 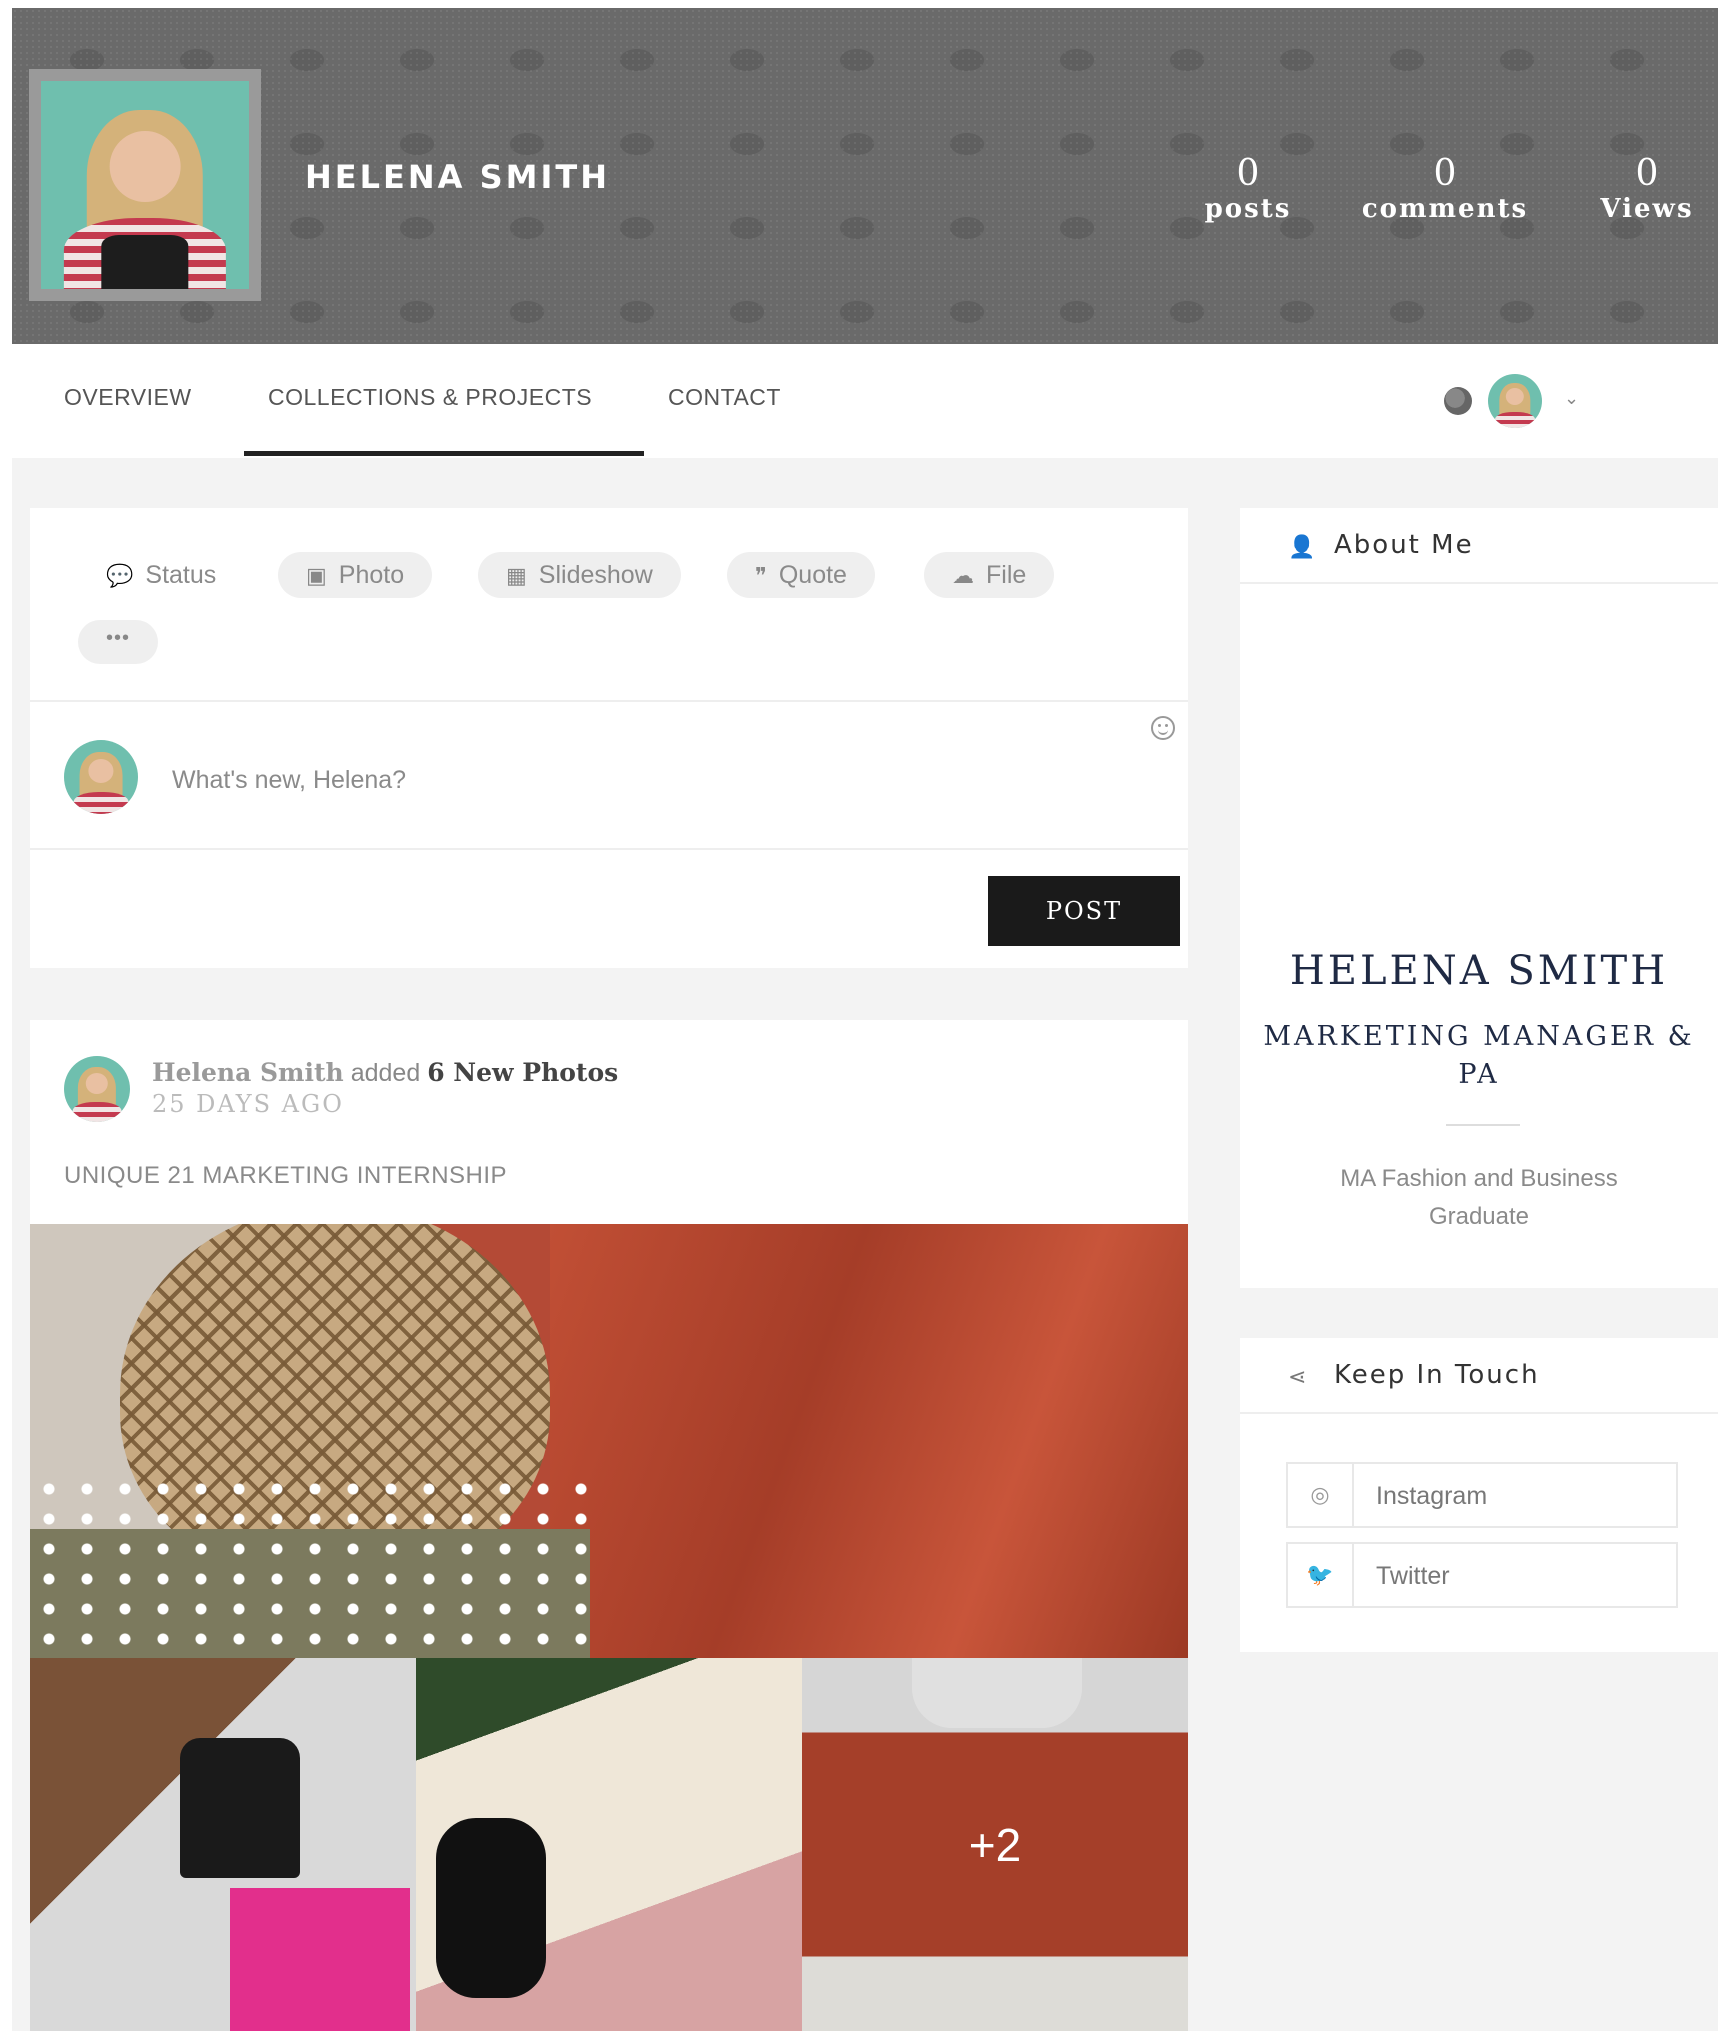 I want to click on more-photos-count: +2, so click(x=995, y=1844).